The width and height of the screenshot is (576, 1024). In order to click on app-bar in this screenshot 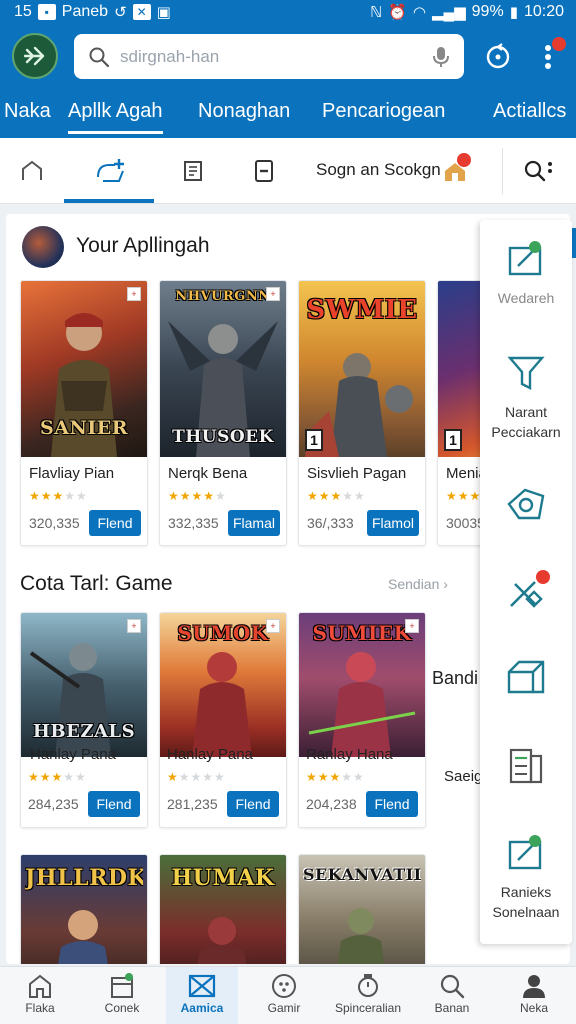, I will do `click(288, 57)`.